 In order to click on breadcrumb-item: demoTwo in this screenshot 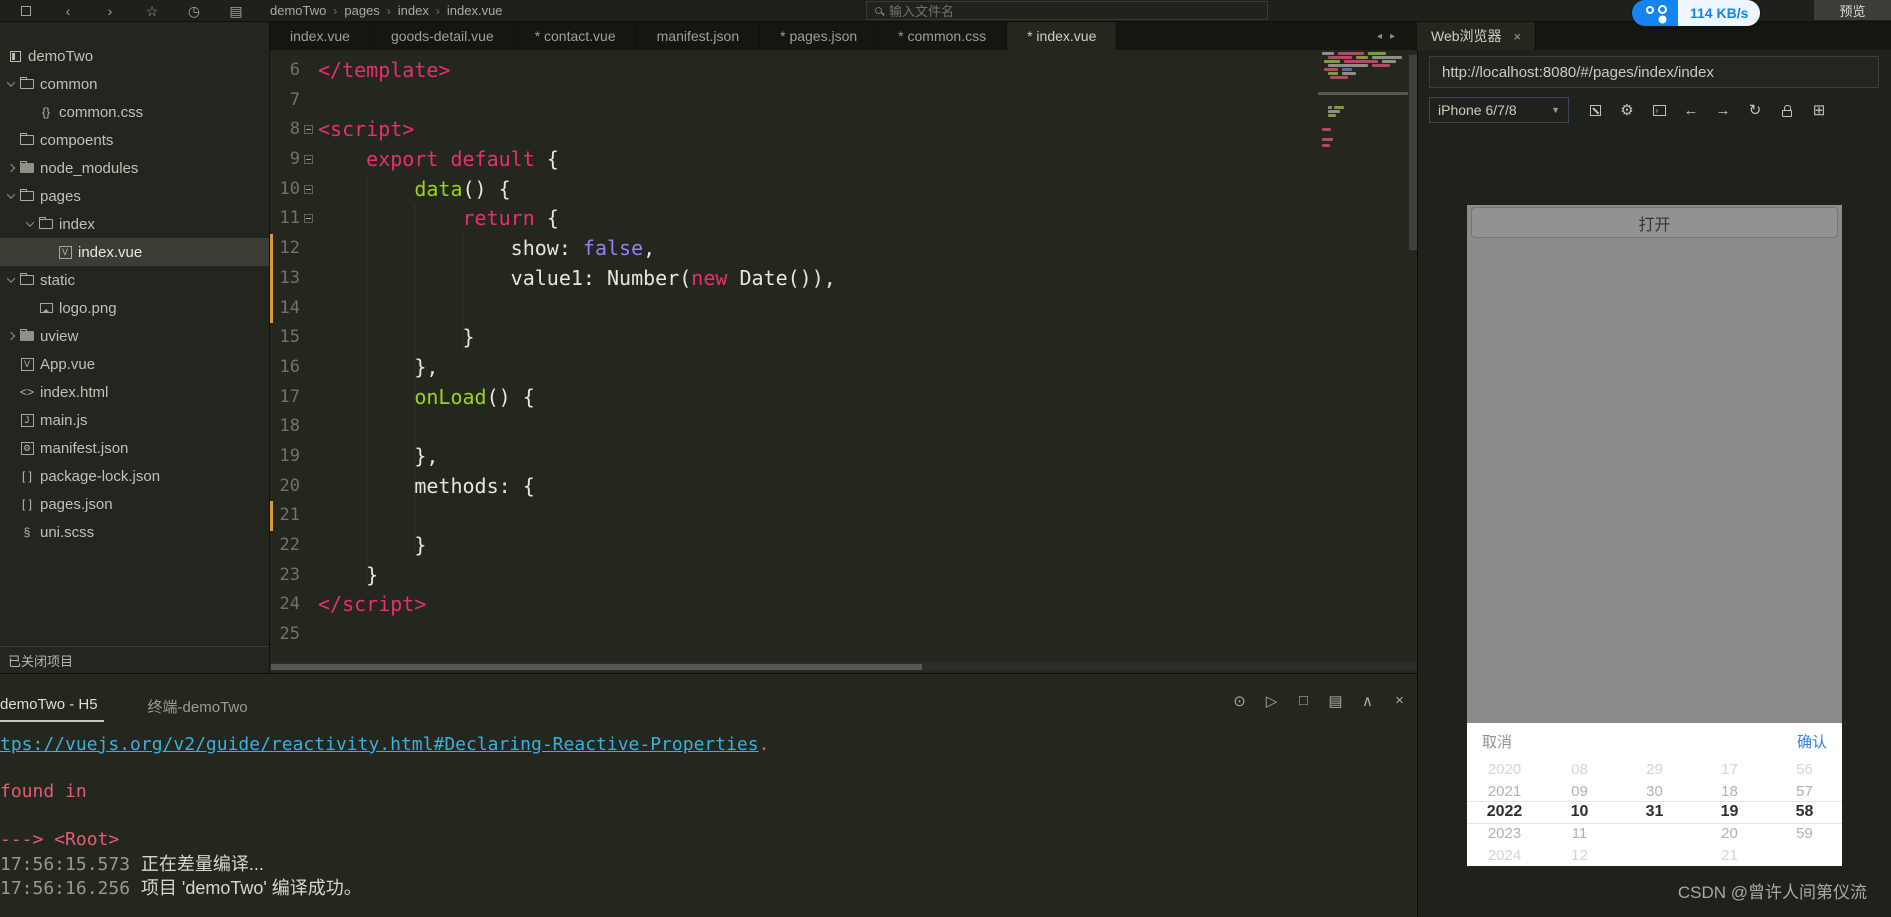, I will do `click(298, 10)`.